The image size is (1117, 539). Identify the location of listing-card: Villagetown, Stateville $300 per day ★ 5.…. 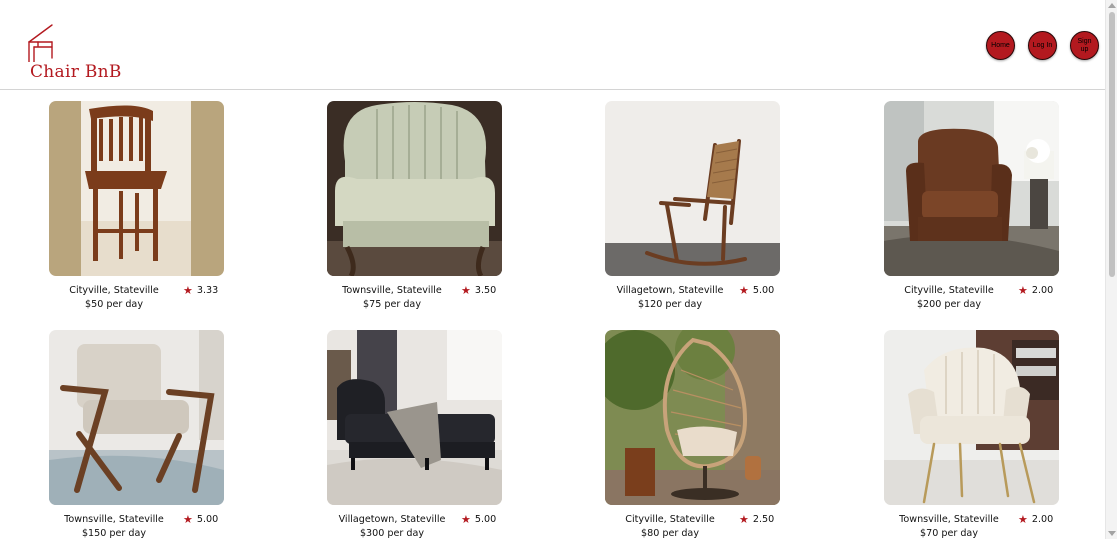
(414, 434).